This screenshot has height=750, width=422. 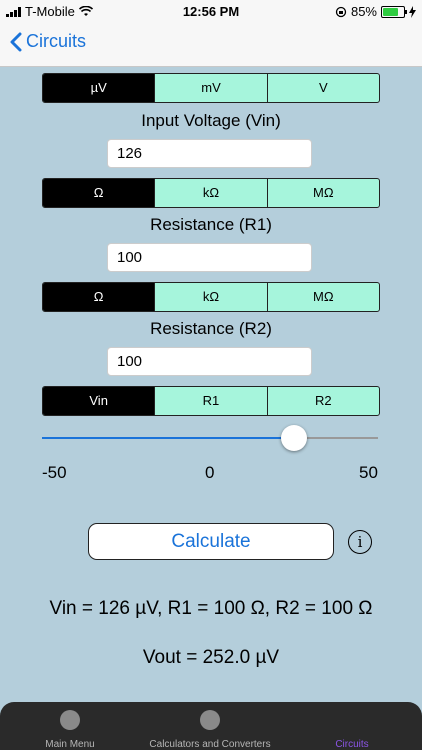 I want to click on slider-thumb, so click(x=294, y=438).